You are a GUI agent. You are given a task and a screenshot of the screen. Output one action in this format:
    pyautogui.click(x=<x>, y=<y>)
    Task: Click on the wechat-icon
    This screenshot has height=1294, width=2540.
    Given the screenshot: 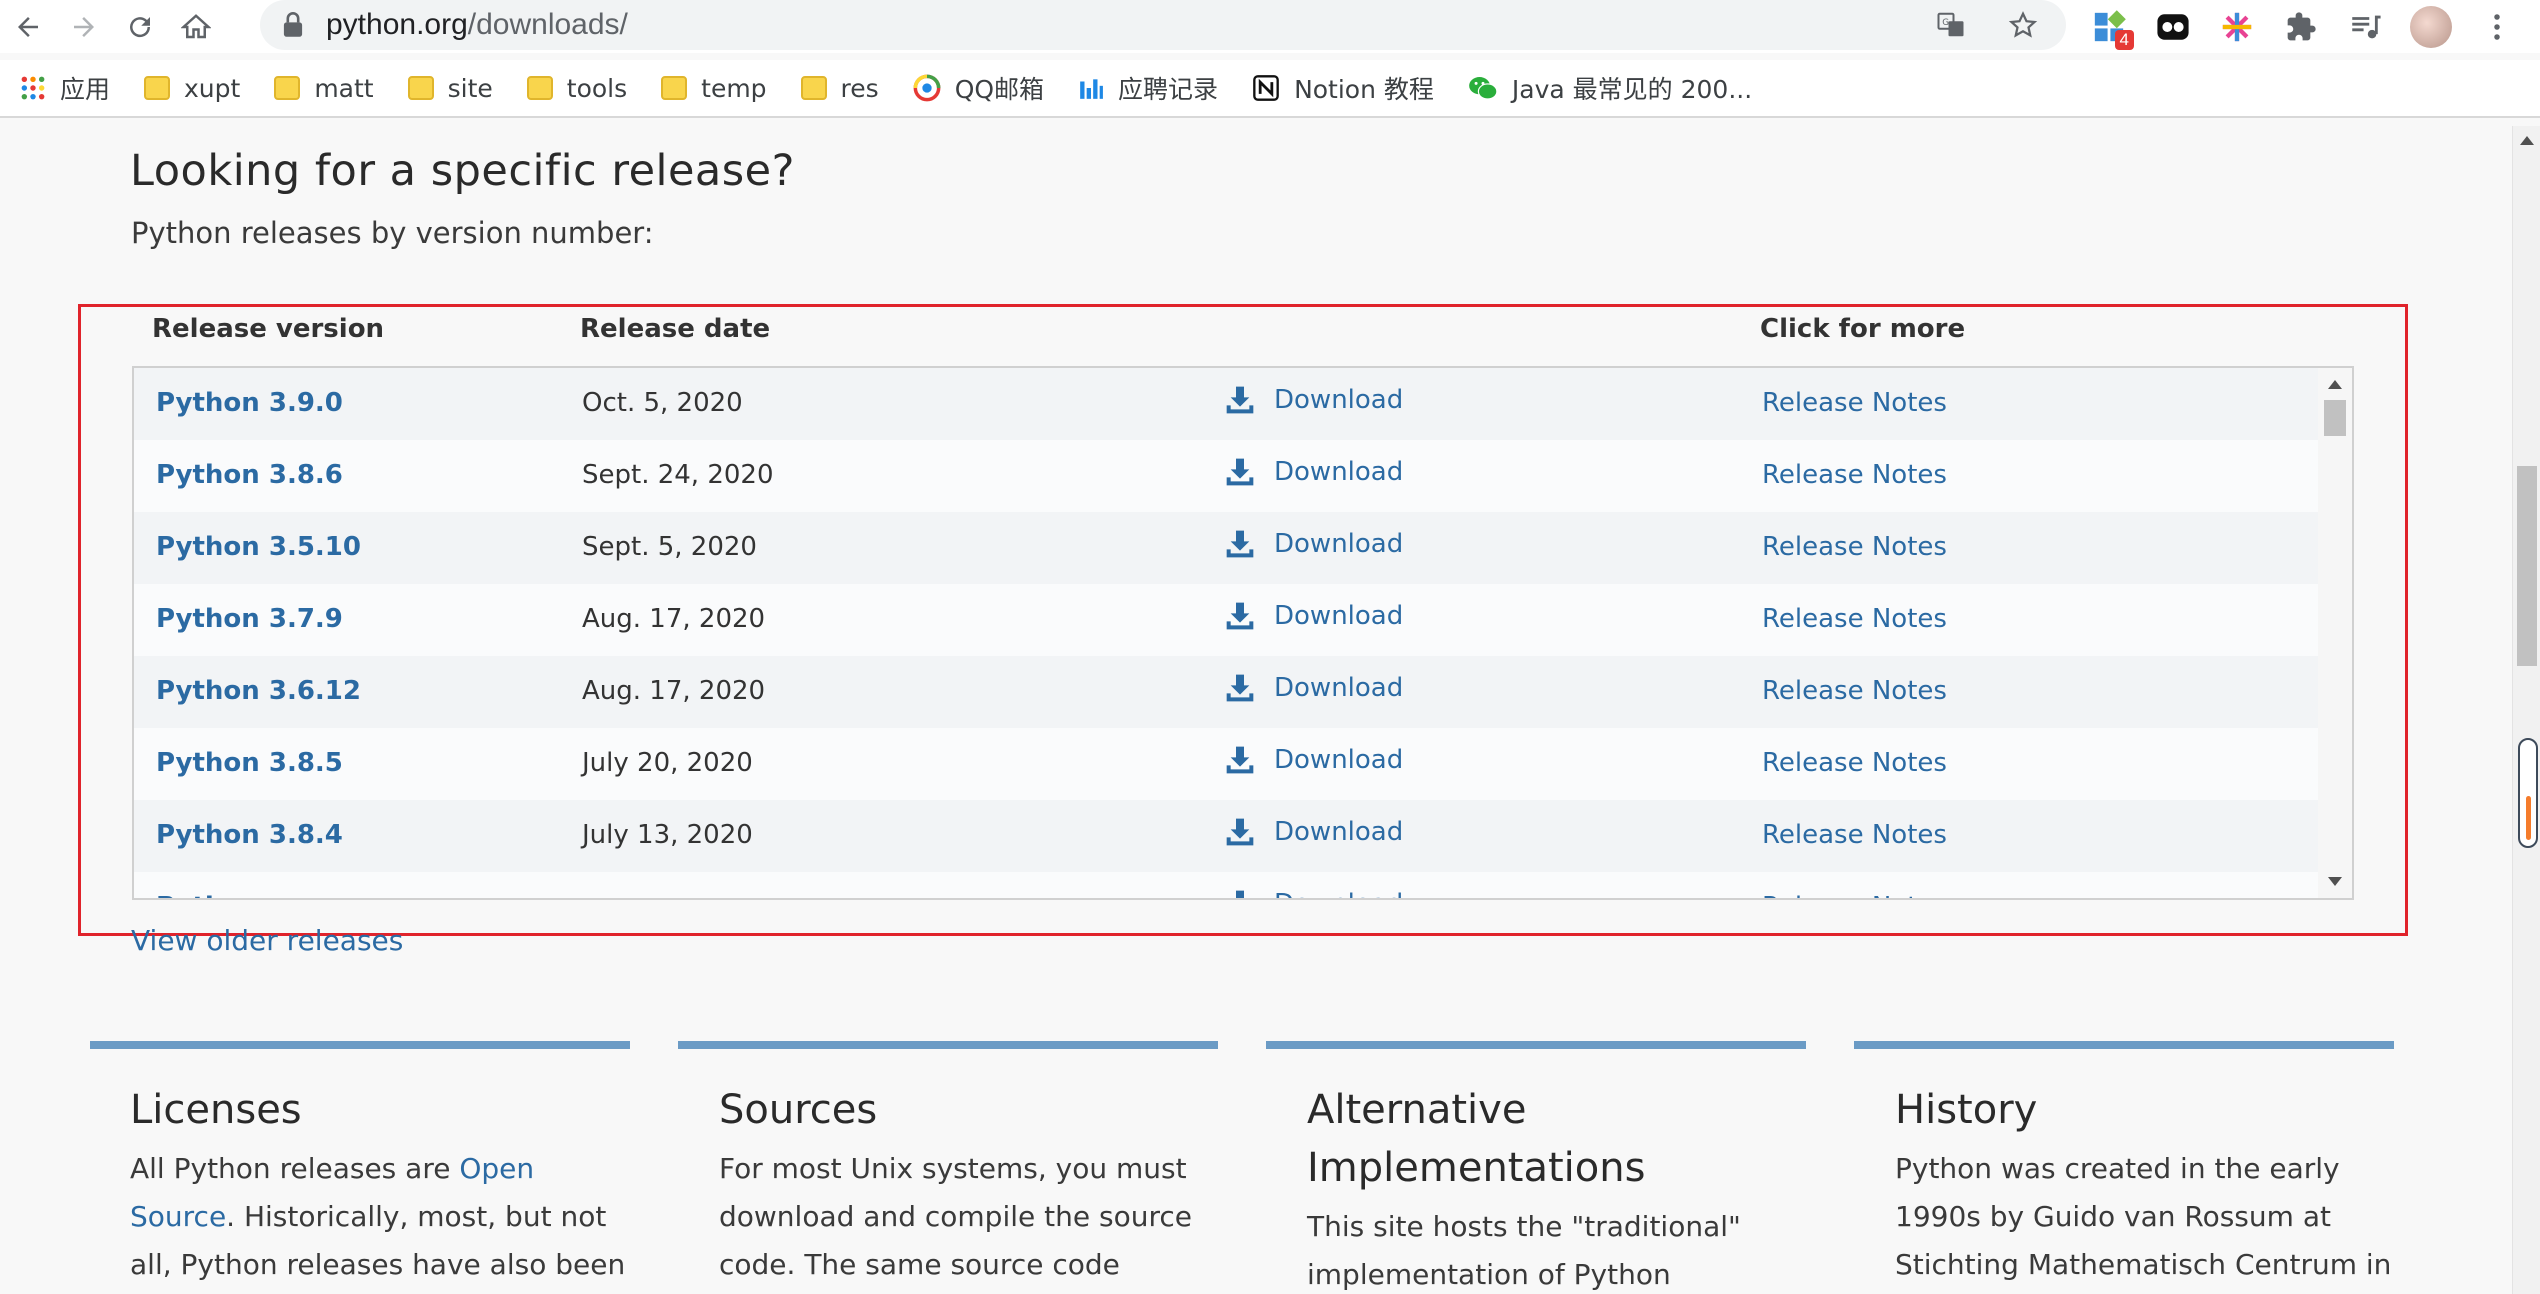 What is the action you would take?
    pyautogui.click(x=1483, y=88)
    